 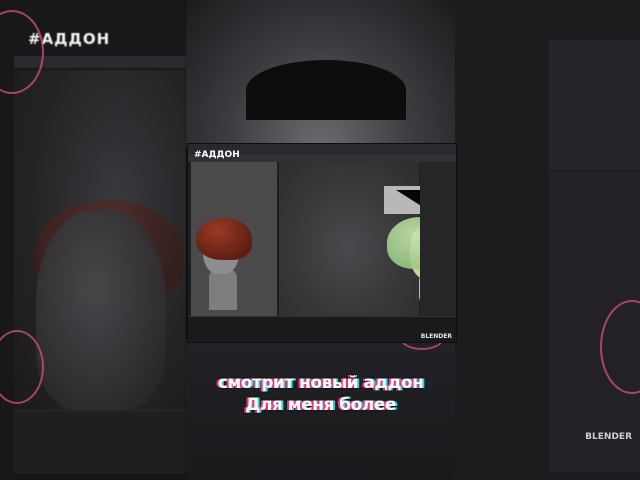 I want to click on background-outliner, so click(x=594, y=105).